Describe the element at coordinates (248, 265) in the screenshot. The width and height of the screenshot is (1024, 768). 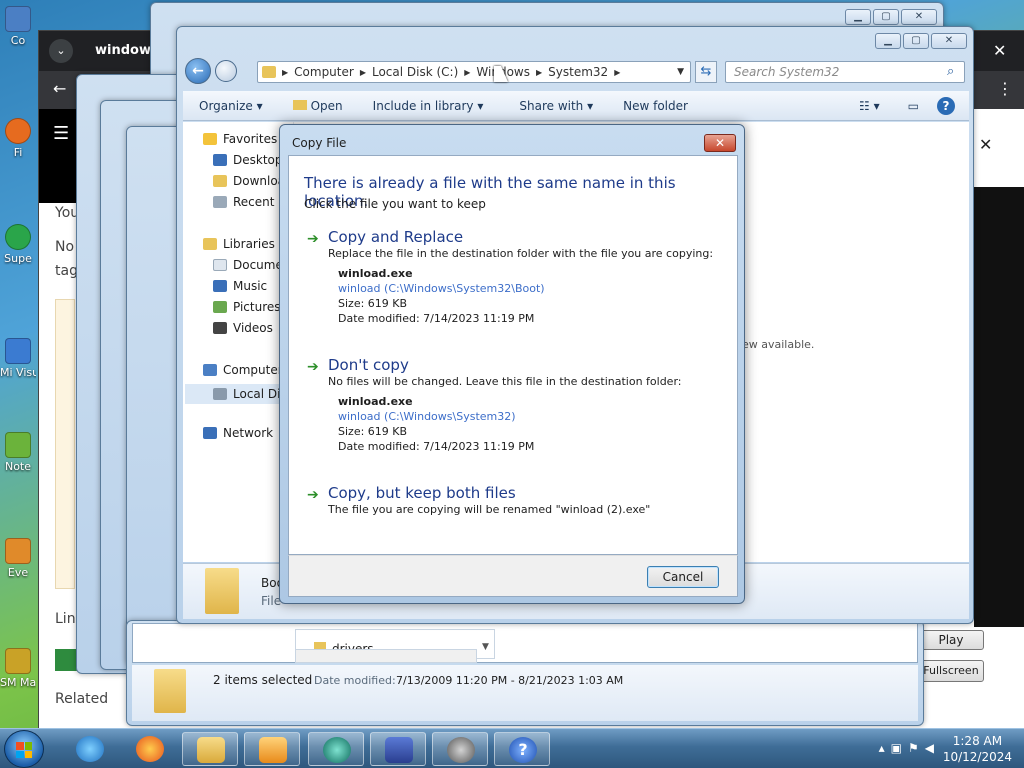
I see `nav-documents: Docume` at that location.